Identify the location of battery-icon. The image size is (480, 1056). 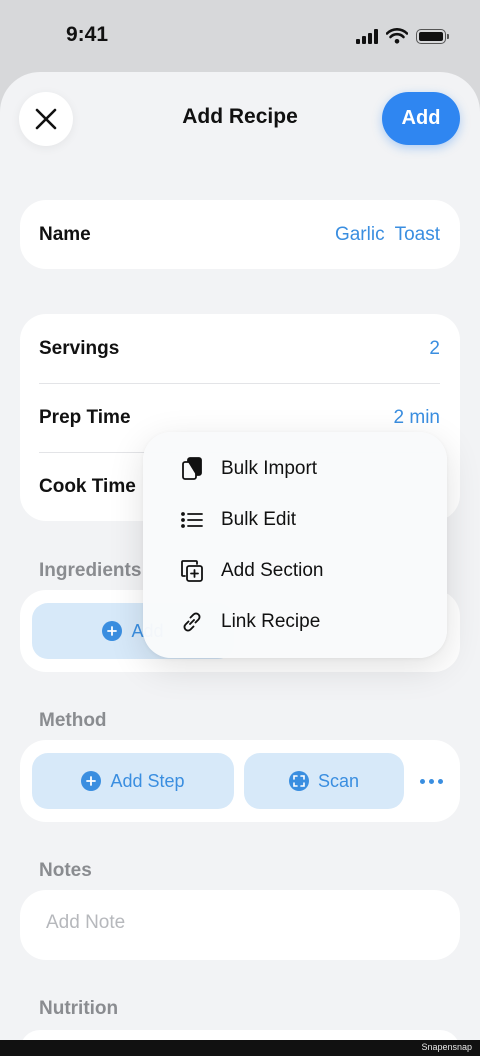
(432, 36).